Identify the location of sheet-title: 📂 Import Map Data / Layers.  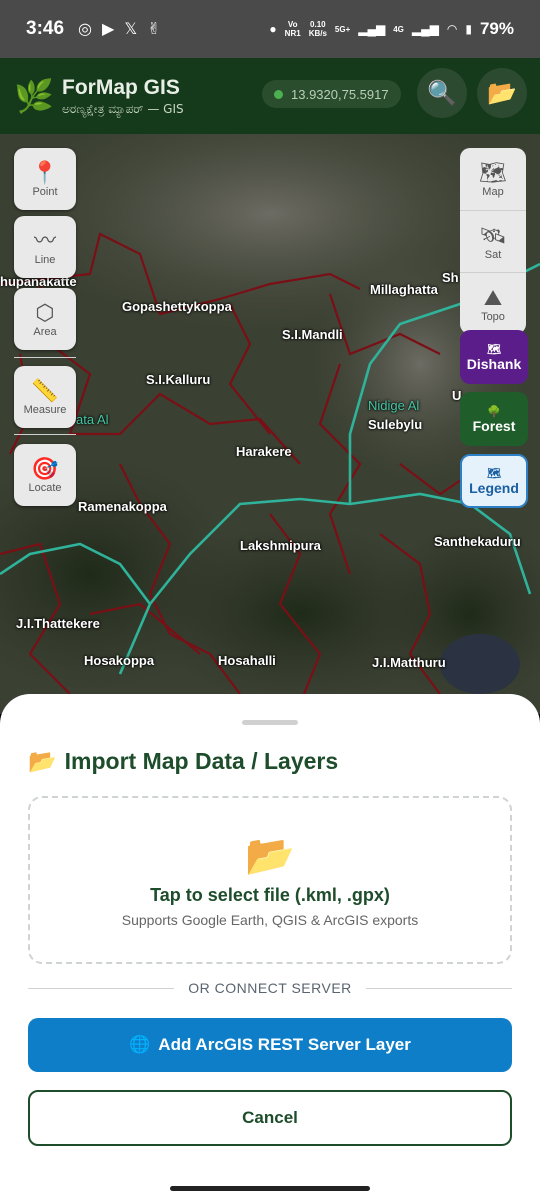
(183, 761).